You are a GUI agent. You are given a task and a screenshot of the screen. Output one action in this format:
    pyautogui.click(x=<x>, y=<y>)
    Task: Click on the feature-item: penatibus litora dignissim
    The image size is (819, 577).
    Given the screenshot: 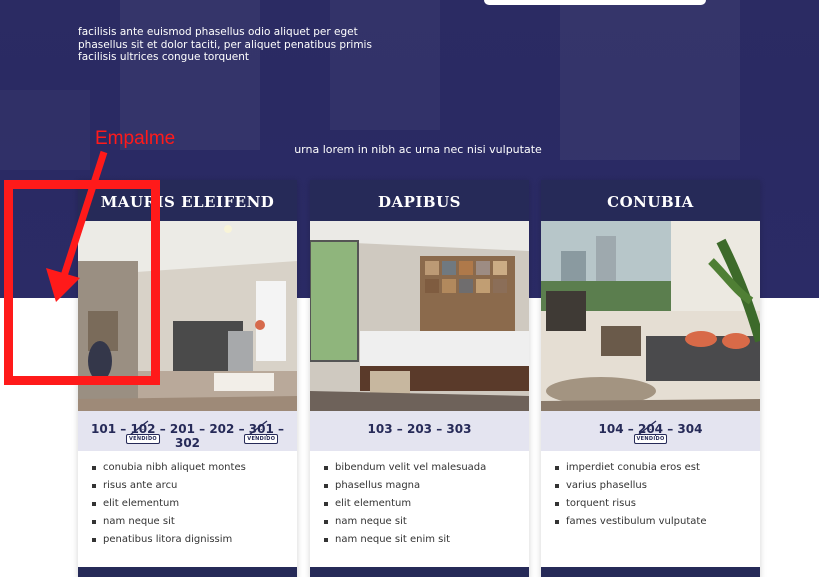 What is the action you would take?
    pyautogui.click(x=194, y=539)
    